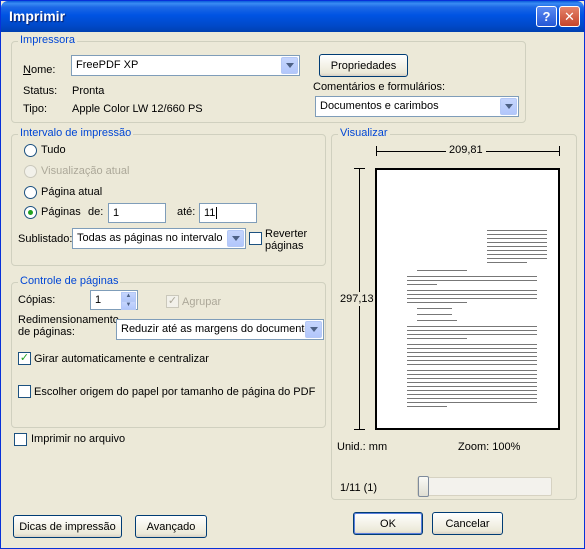 The image size is (585, 549). I want to click on printer-name-label: Nome:, so click(39, 70).